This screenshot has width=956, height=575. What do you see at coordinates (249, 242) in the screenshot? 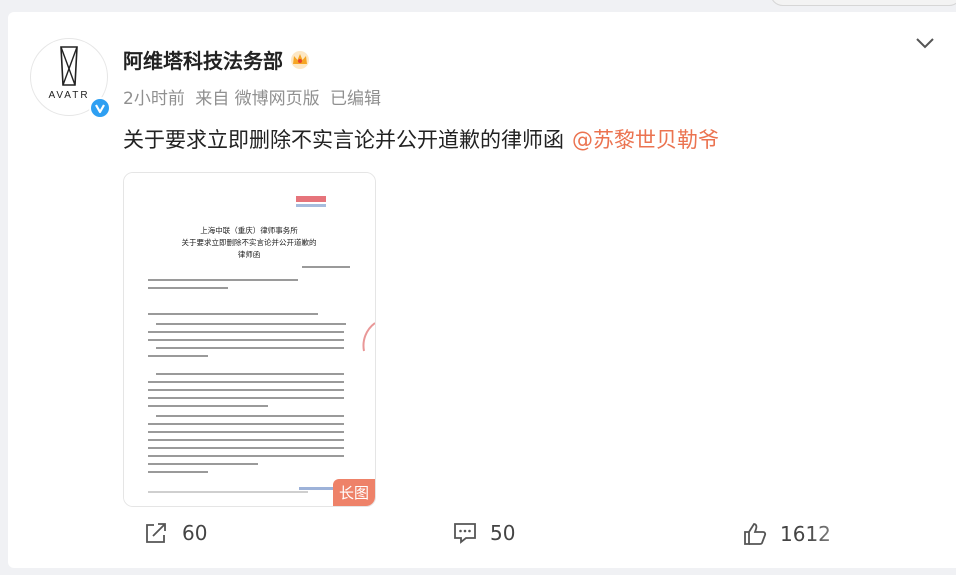
I see `doc-title-line2: 关于要求立即删除不实言论并公开道歉的` at bounding box center [249, 242].